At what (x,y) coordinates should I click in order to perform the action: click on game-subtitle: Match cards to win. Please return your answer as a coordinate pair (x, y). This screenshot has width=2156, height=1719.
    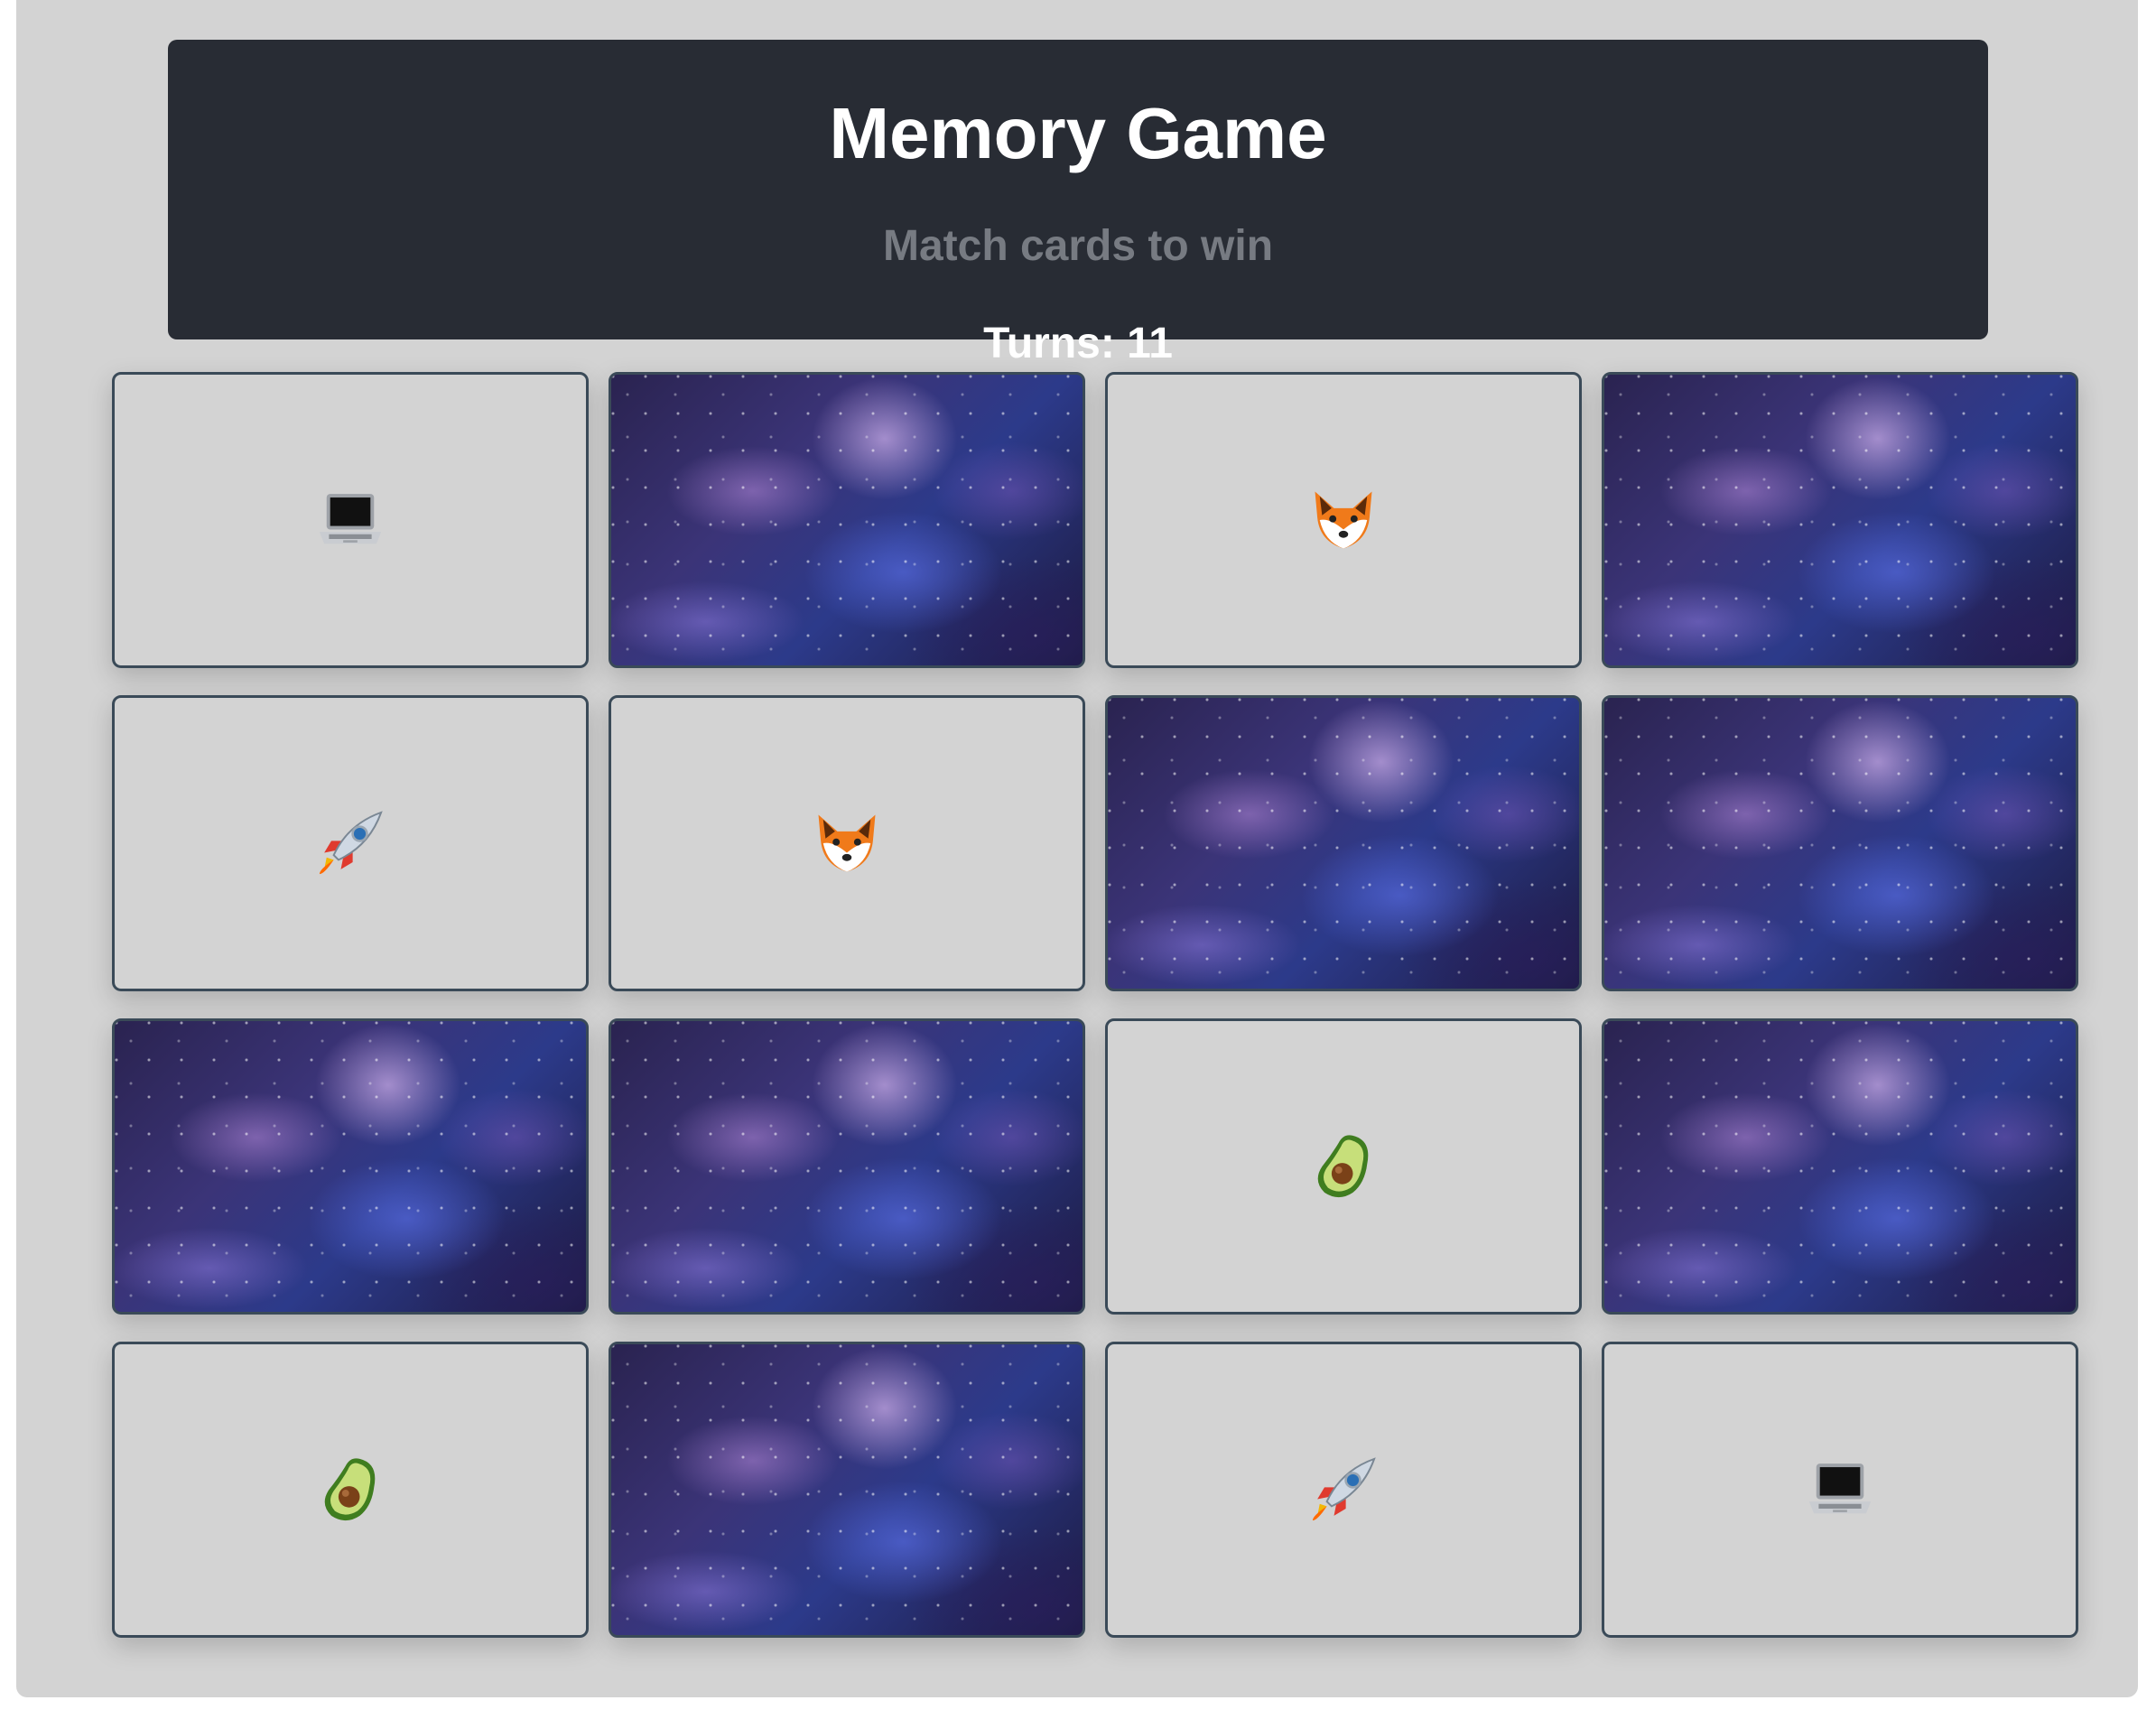
    Looking at the image, I should click on (1078, 246).